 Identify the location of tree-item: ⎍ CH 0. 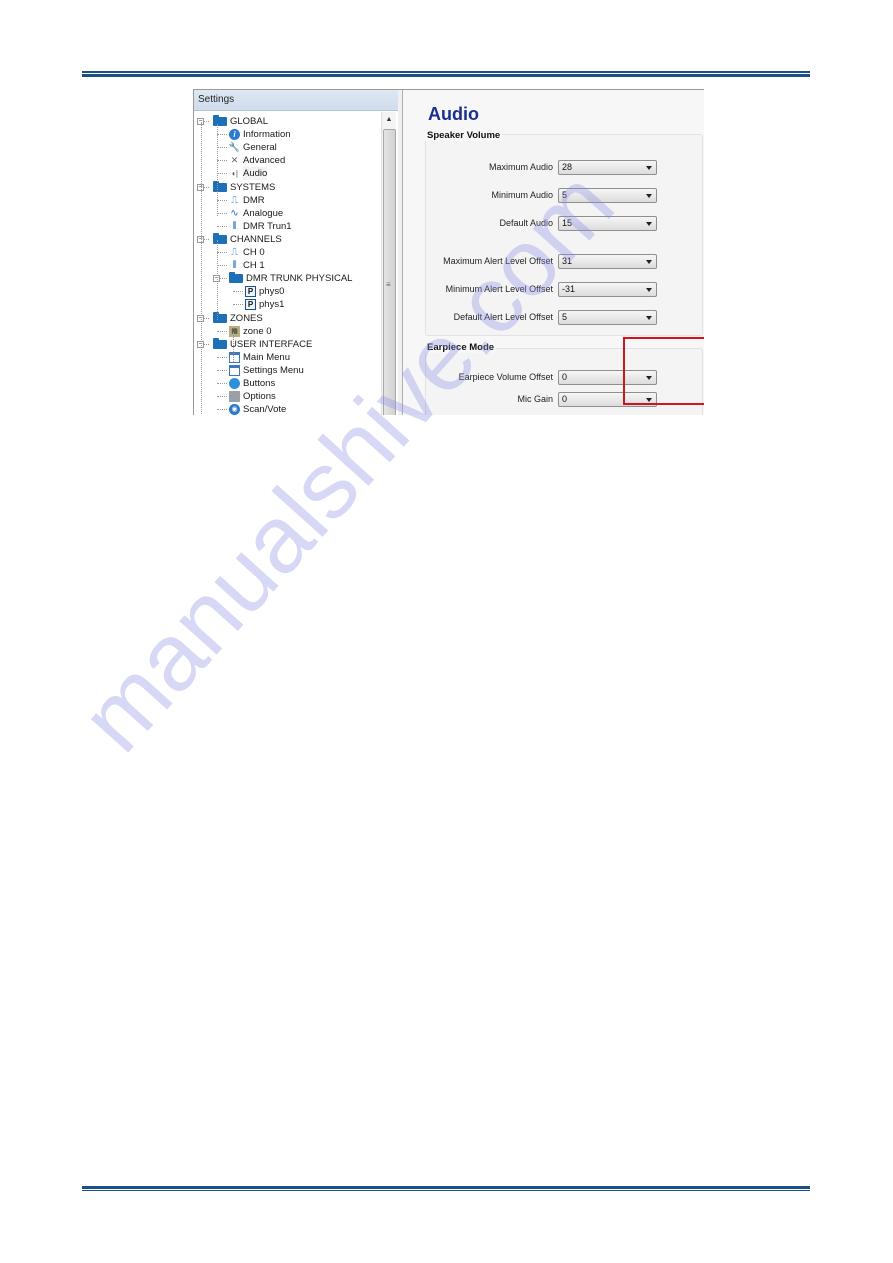
(247, 252).